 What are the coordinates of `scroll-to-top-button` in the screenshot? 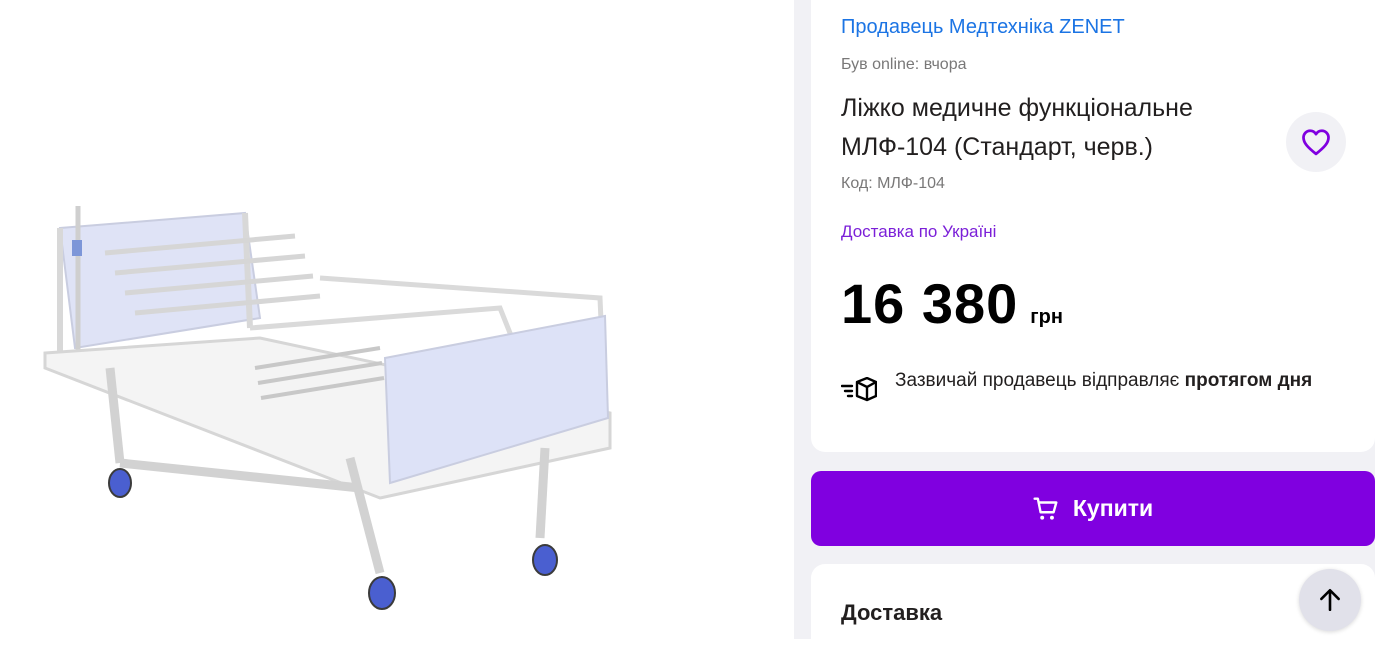 It's located at (1330, 600).